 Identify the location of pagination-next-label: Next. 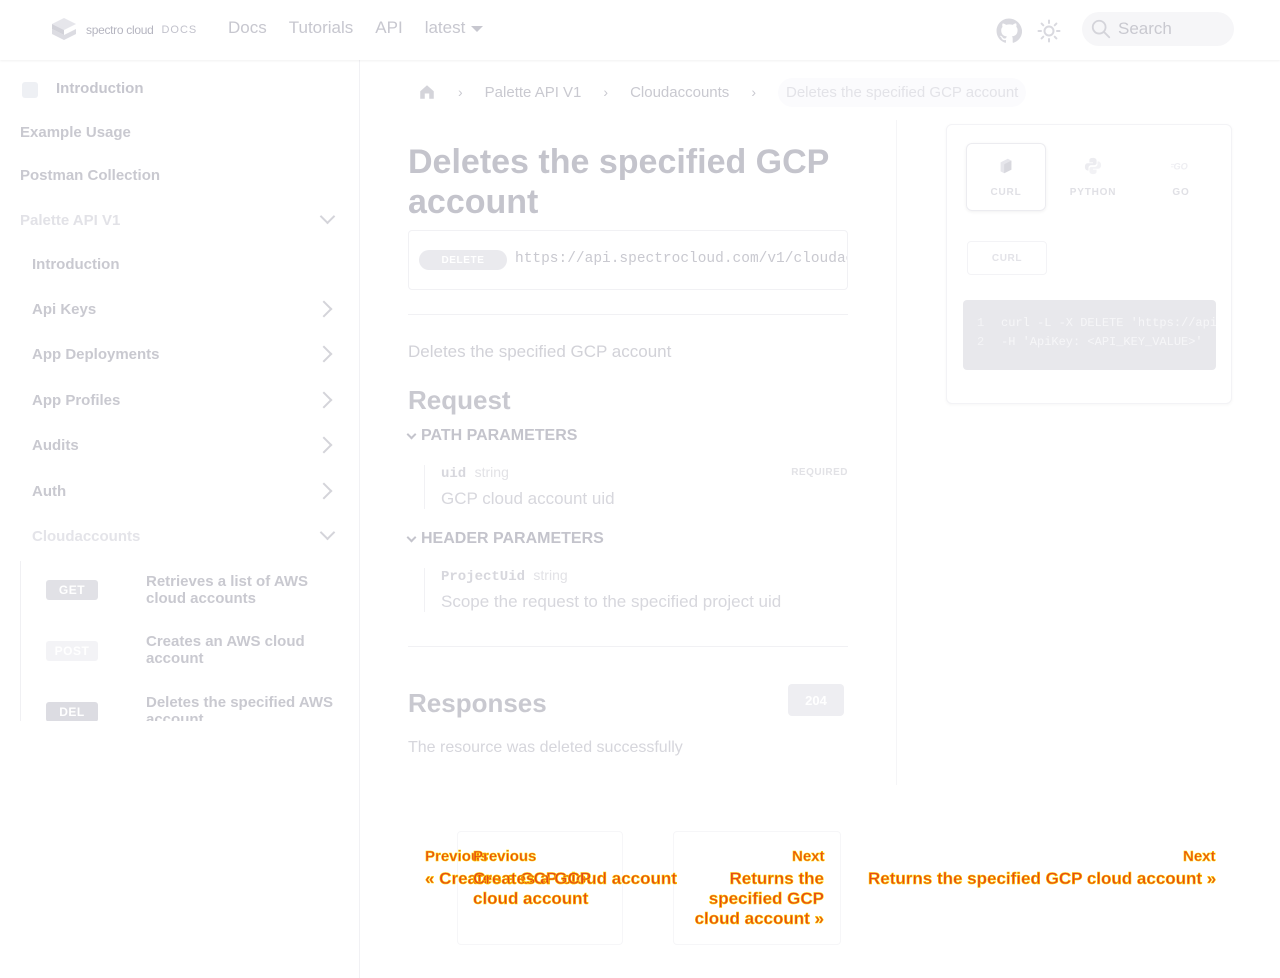
(1199, 857).